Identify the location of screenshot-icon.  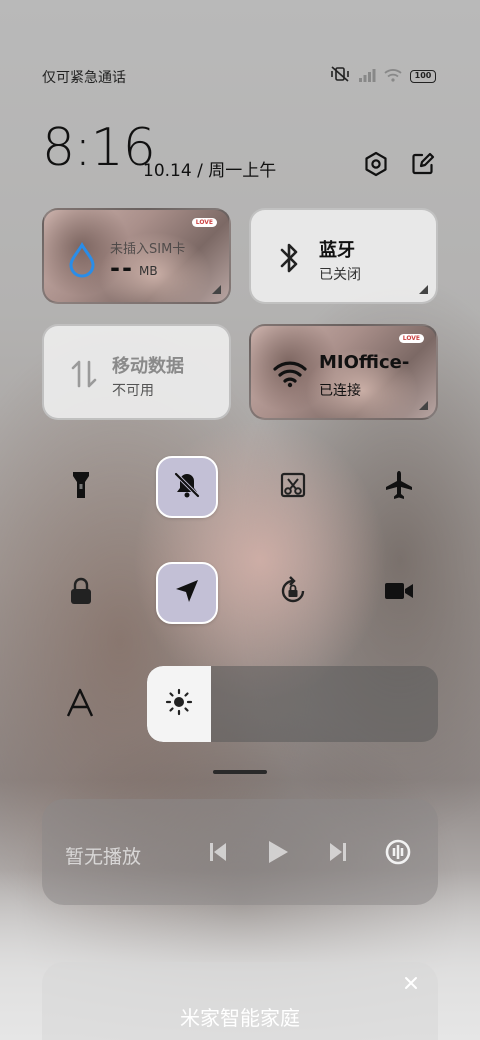
(293, 487).